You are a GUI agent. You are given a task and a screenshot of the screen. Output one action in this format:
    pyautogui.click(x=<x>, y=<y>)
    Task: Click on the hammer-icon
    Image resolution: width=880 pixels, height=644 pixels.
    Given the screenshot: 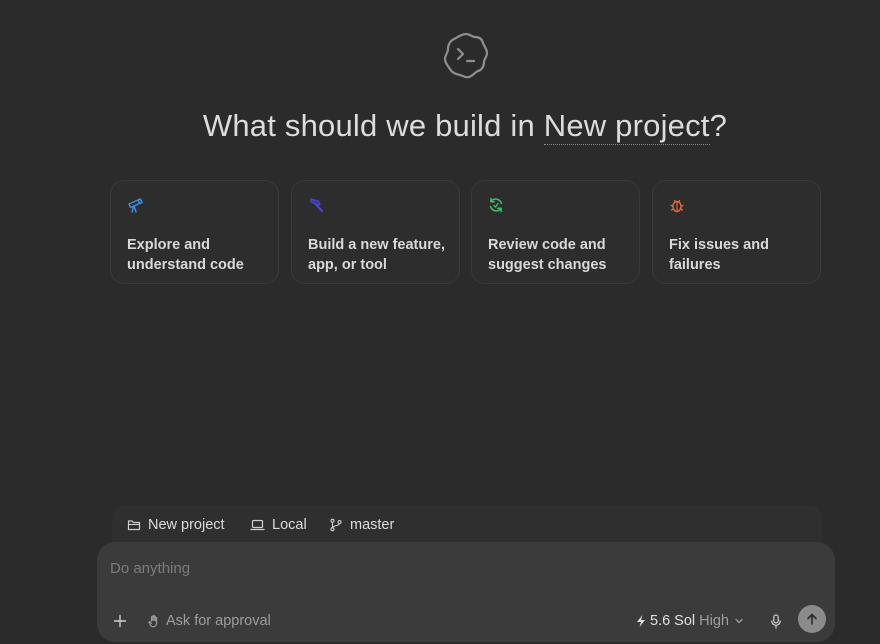 What is the action you would take?
    pyautogui.click(x=316, y=205)
    